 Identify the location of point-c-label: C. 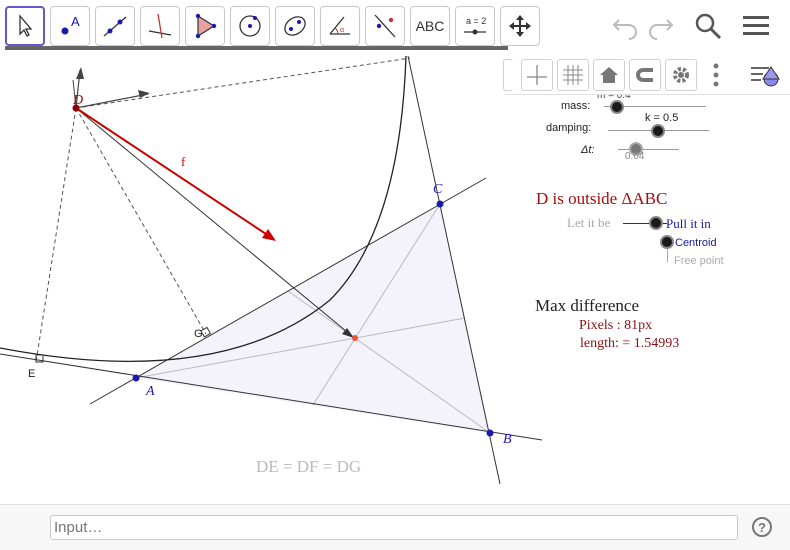
(438, 189).